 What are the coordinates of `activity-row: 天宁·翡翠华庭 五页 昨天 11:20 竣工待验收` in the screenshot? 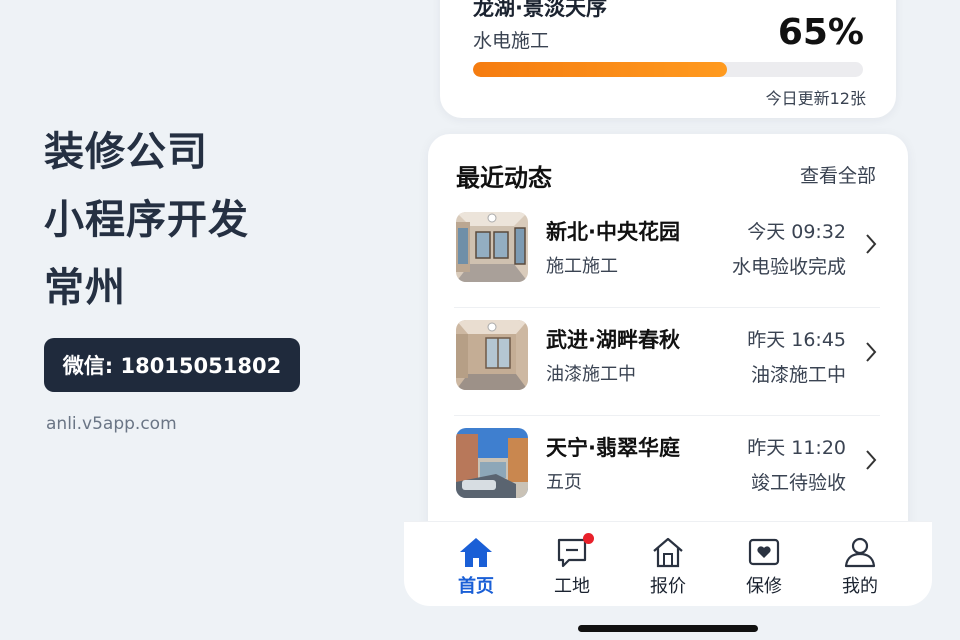 It's located at (667, 470).